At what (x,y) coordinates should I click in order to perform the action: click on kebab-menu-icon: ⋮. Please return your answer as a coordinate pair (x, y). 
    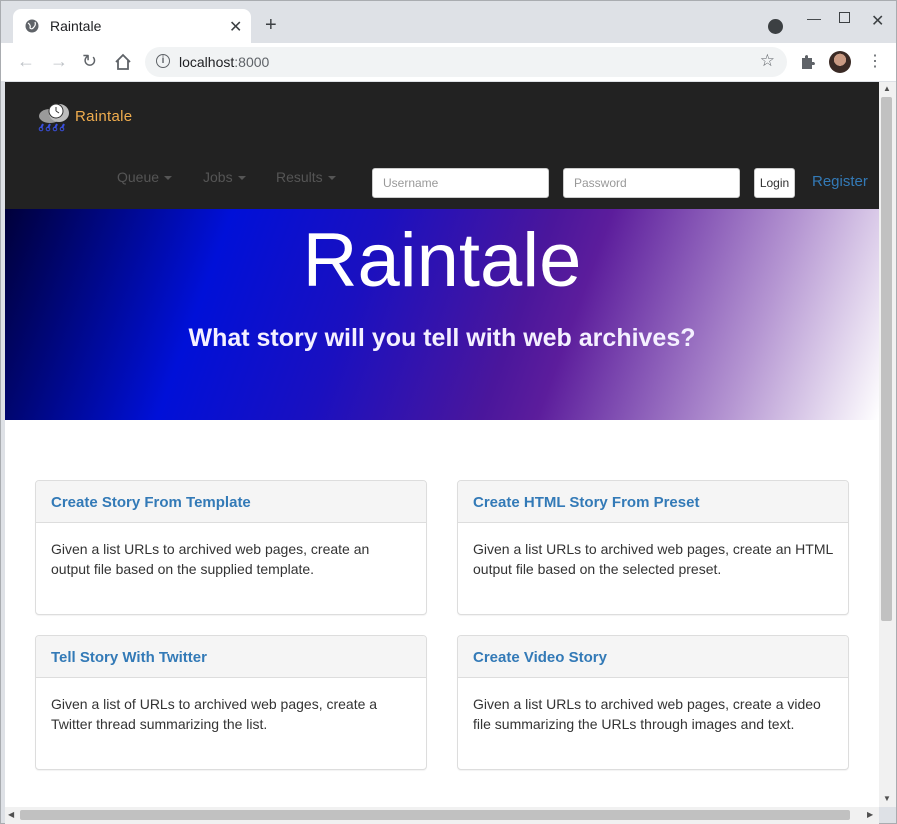
    Looking at the image, I should click on (875, 61).